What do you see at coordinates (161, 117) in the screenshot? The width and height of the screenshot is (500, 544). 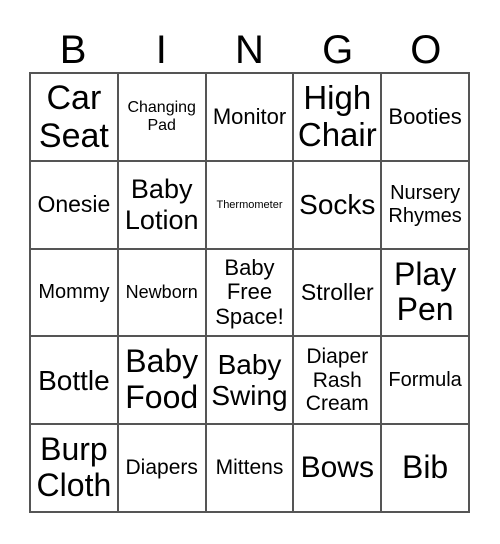 I see `bingo-cell: Changing Pad` at bounding box center [161, 117].